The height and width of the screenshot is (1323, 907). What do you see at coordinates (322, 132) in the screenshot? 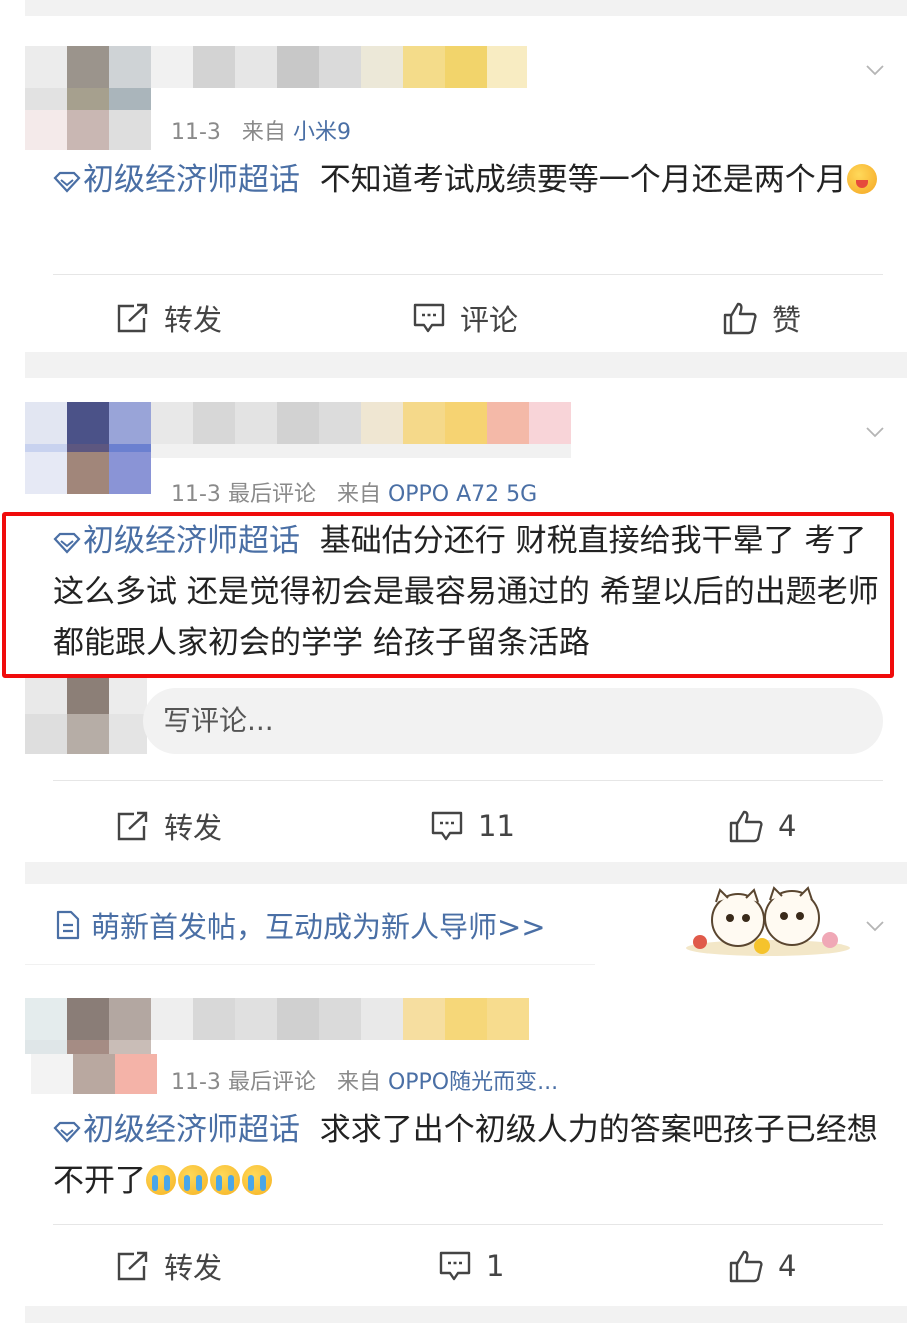
I see `source-device-link: 小米9` at bounding box center [322, 132].